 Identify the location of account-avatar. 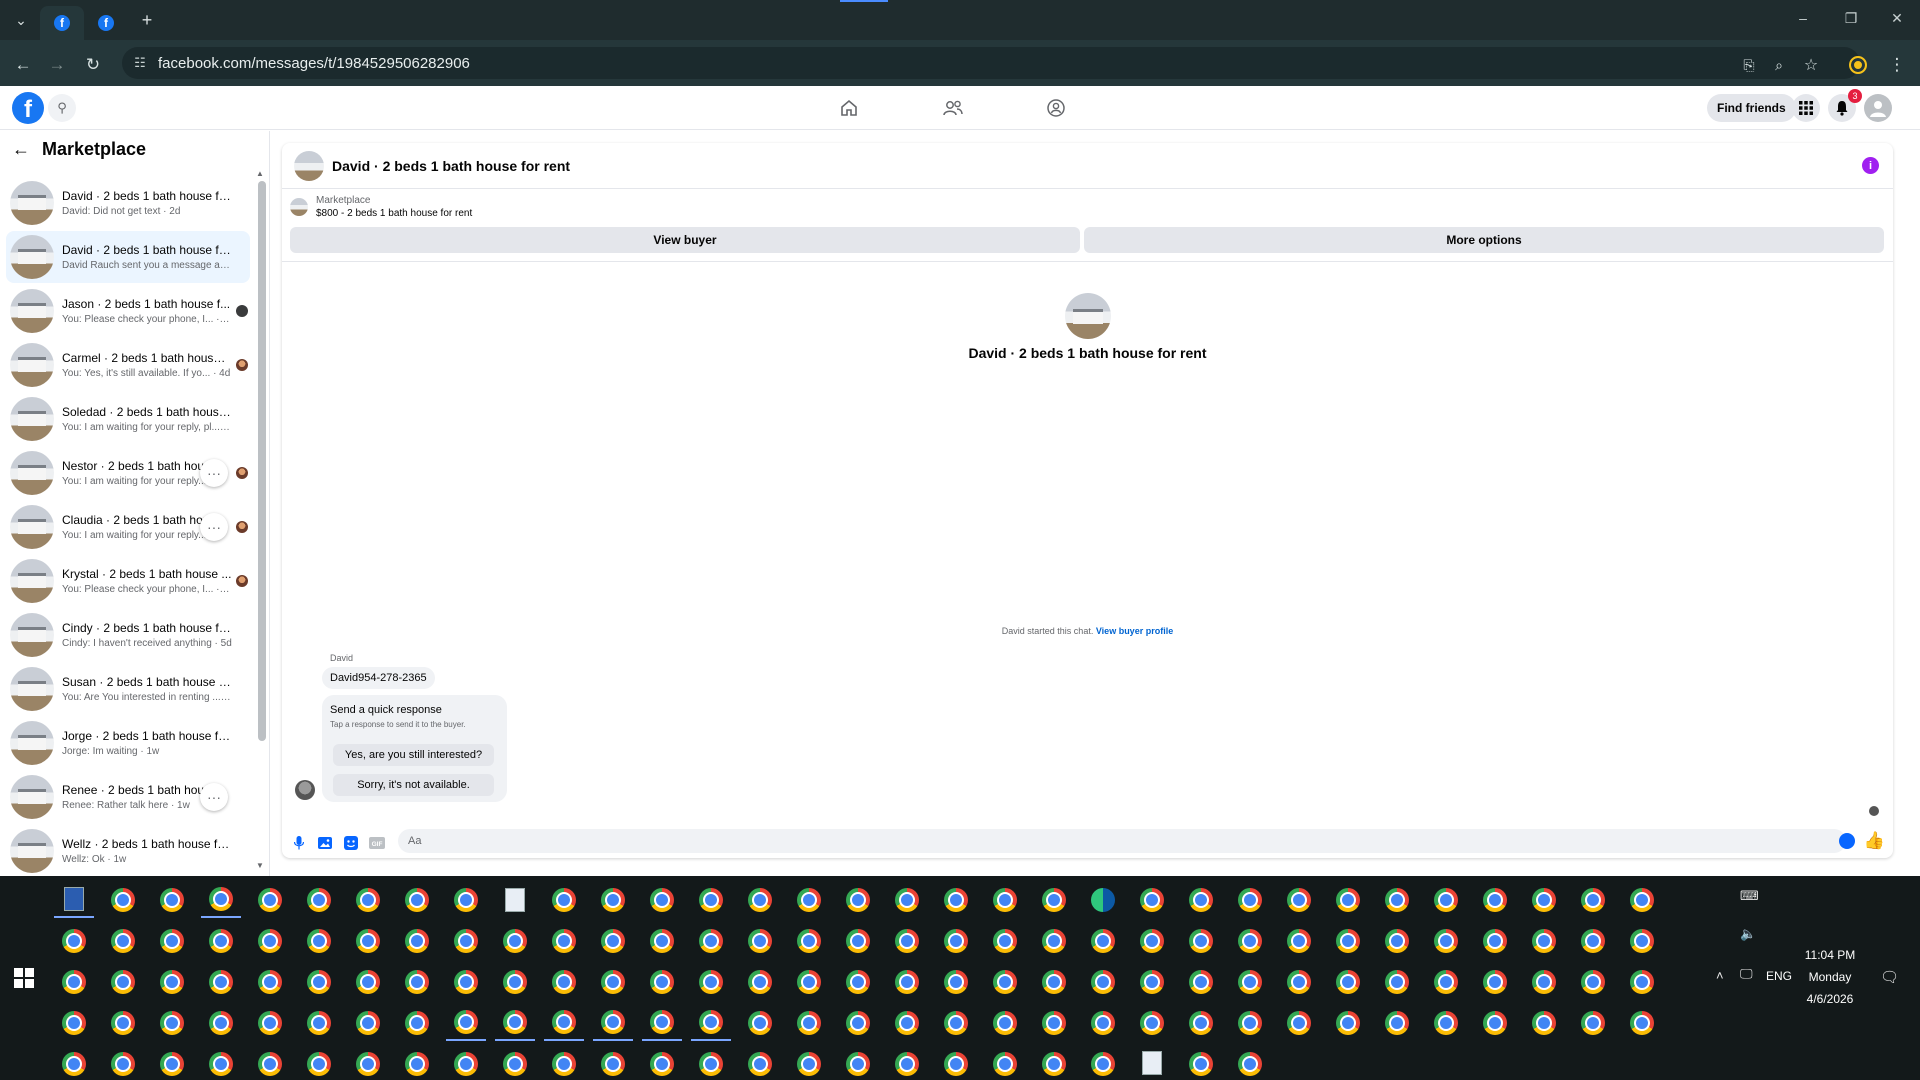
(1878, 108).